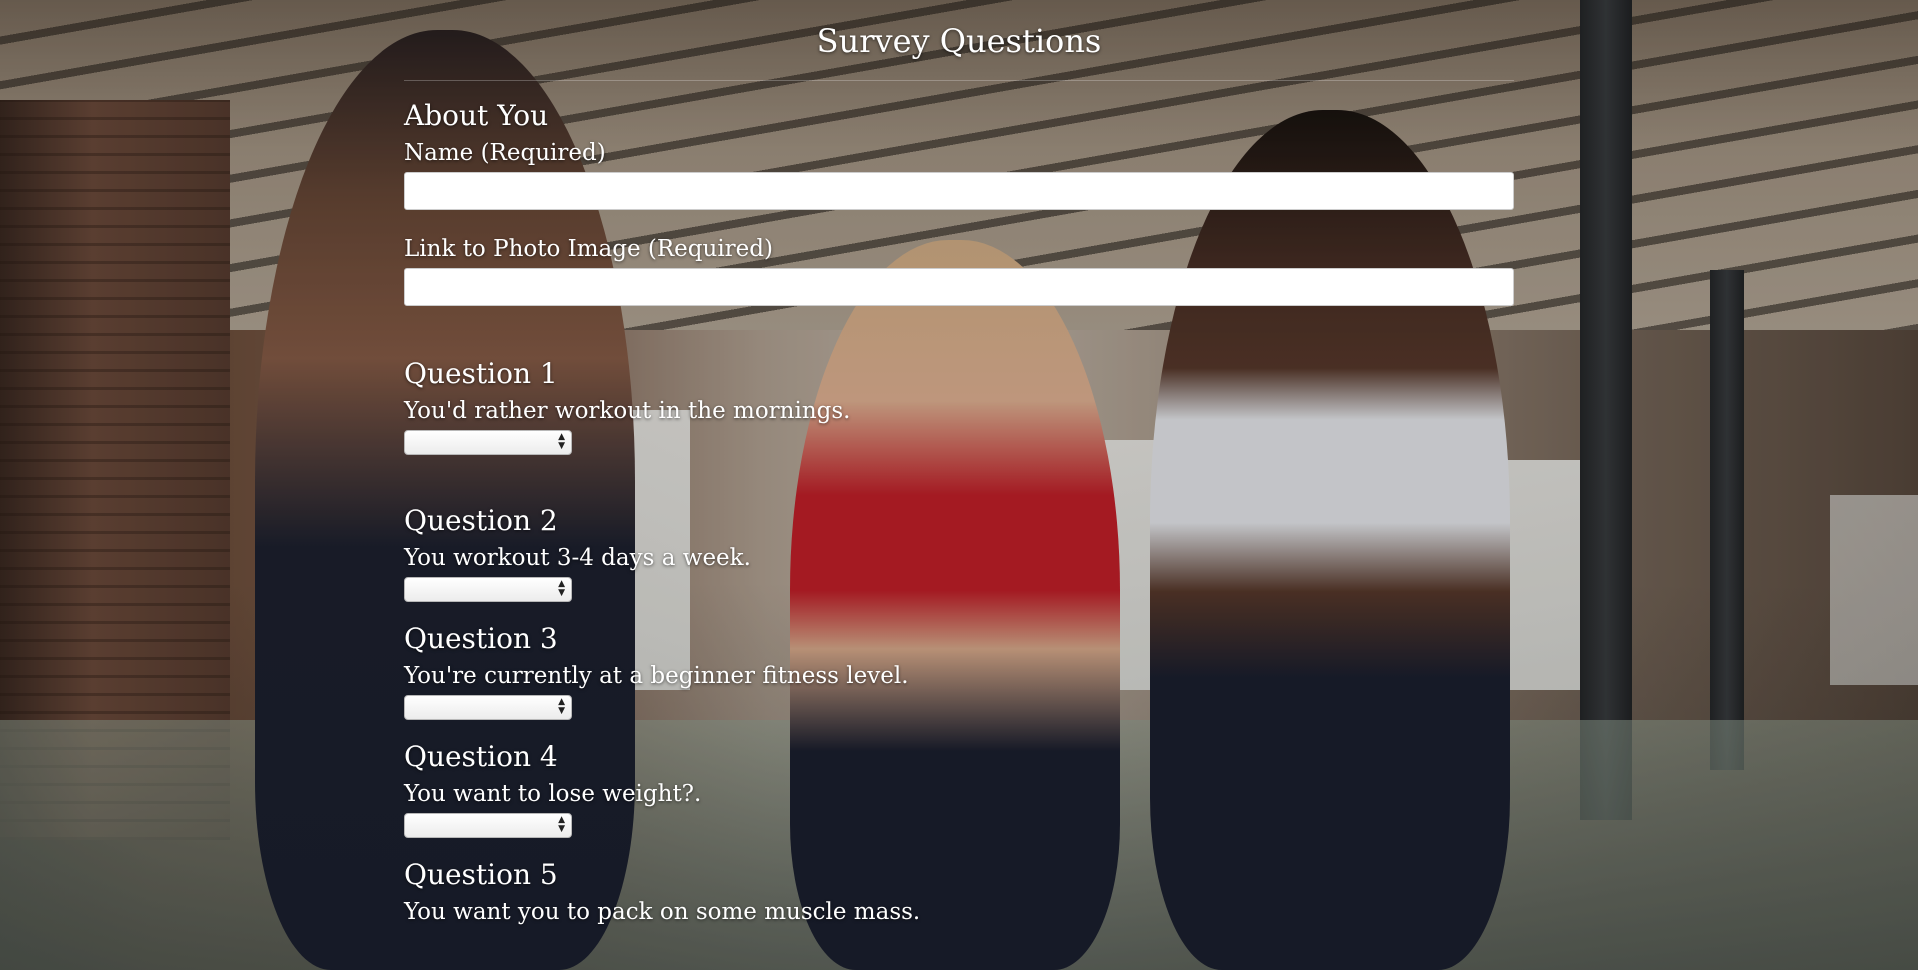  I want to click on question-heading: Question 3, so click(481, 638).